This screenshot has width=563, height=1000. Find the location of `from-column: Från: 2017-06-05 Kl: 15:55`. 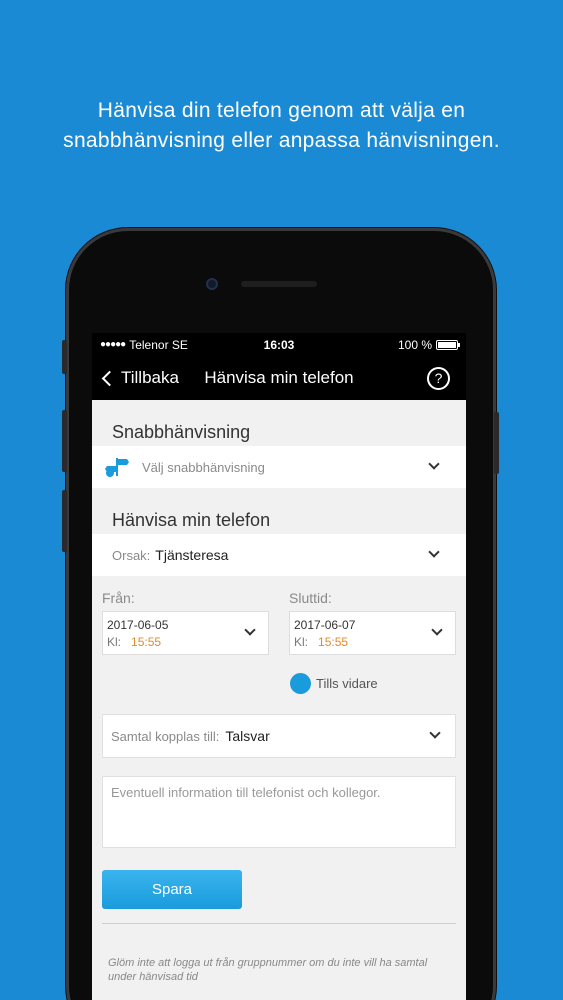

from-column: Från: 2017-06-05 Kl: 15:55 is located at coordinates (185, 622).